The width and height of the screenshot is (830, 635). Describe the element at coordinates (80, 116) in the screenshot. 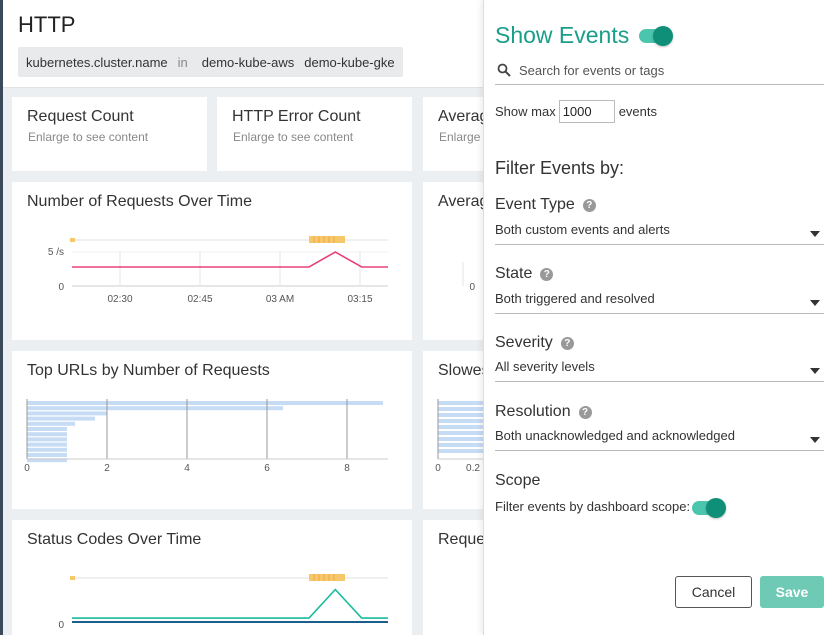

I see `panel-title: Request Count` at that location.